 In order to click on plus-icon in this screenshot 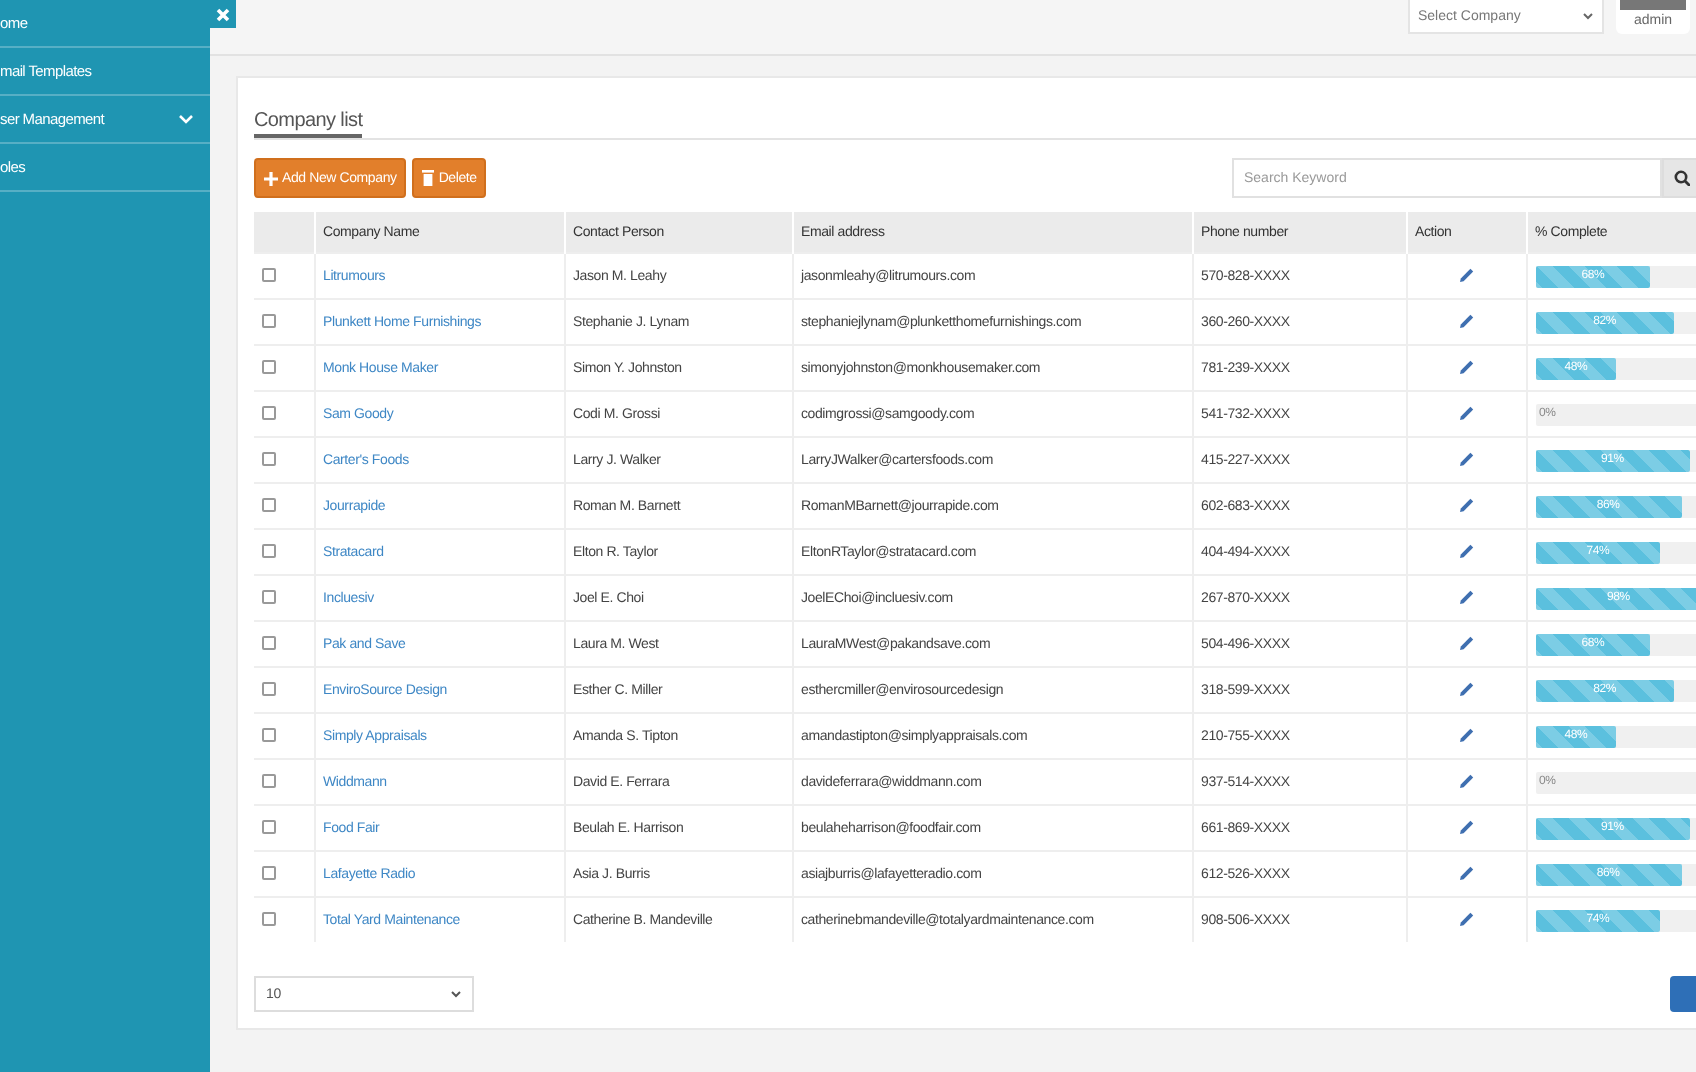, I will do `click(271, 178)`.